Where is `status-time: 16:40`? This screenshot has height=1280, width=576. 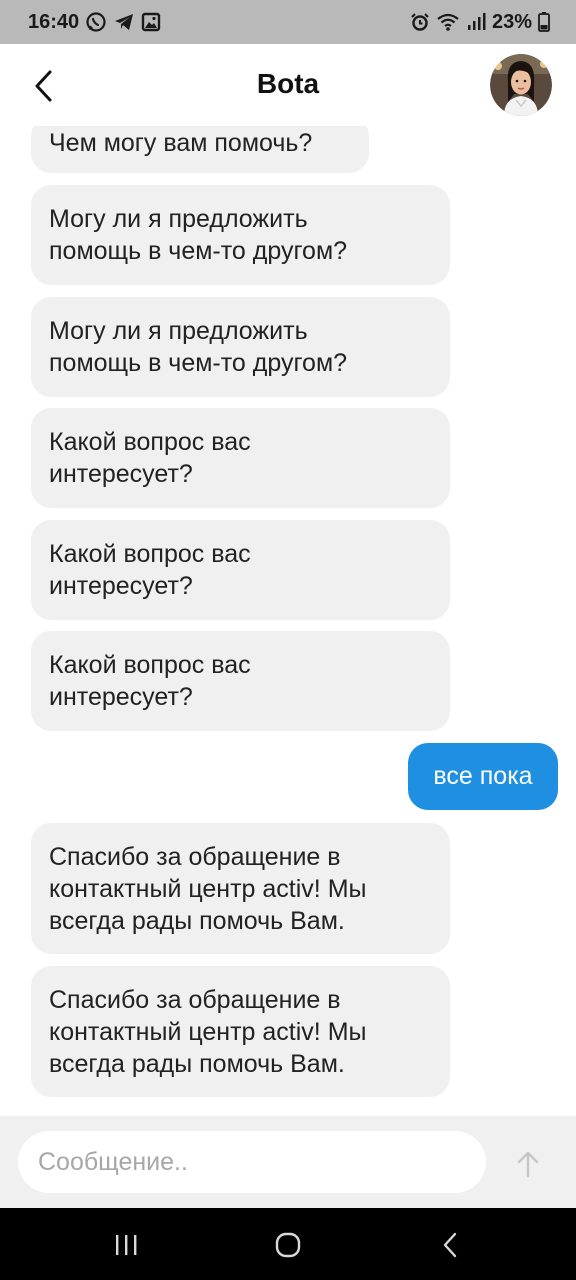 status-time: 16:40 is located at coordinates (54, 21).